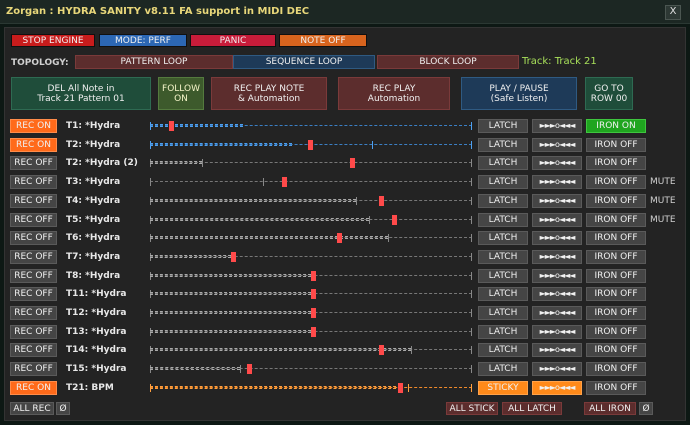 Image resolution: width=690 pixels, height=425 pixels. Describe the element at coordinates (673, 12) in the screenshot. I see `close-button: X` at that location.